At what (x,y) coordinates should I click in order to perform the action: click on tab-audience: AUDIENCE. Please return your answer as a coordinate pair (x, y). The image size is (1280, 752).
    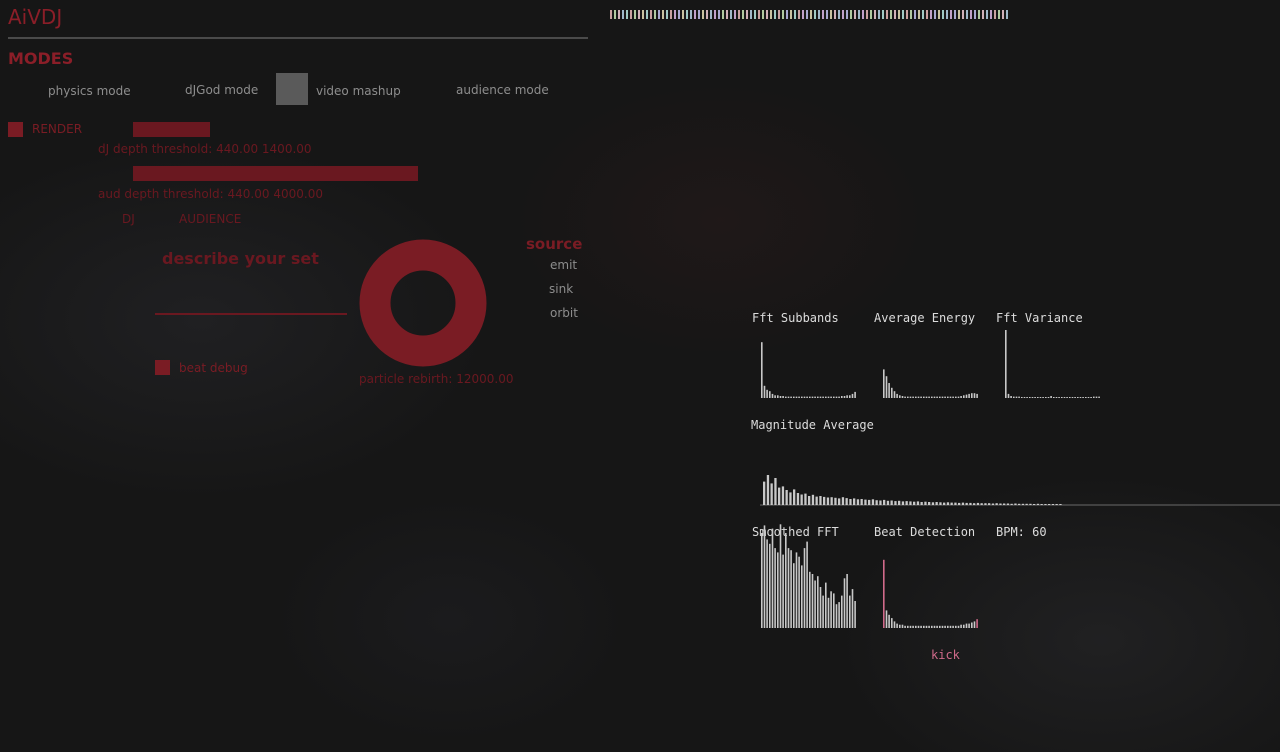
    Looking at the image, I should click on (210, 219).